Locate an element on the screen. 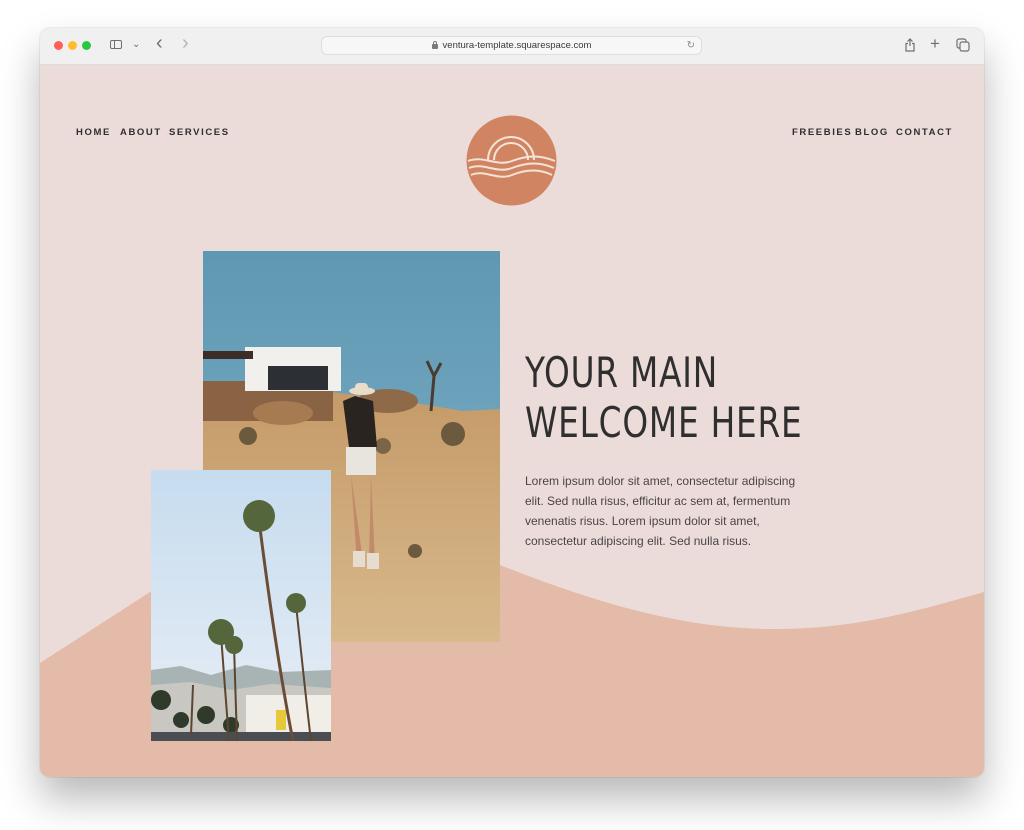 The image size is (1024, 830). nav-home: HOME is located at coordinates (93, 132).